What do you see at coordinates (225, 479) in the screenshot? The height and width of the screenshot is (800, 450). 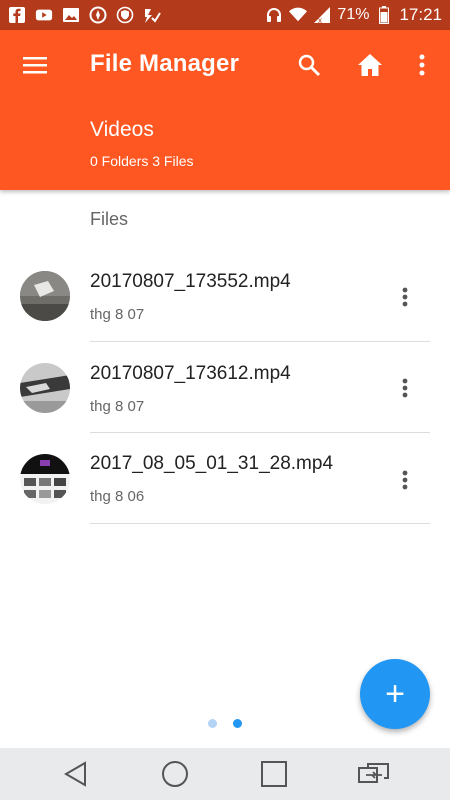 I see `list-item: 2017_08_05_01_31_28.mp4 thg 8 06` at bounding box center [225, 479].